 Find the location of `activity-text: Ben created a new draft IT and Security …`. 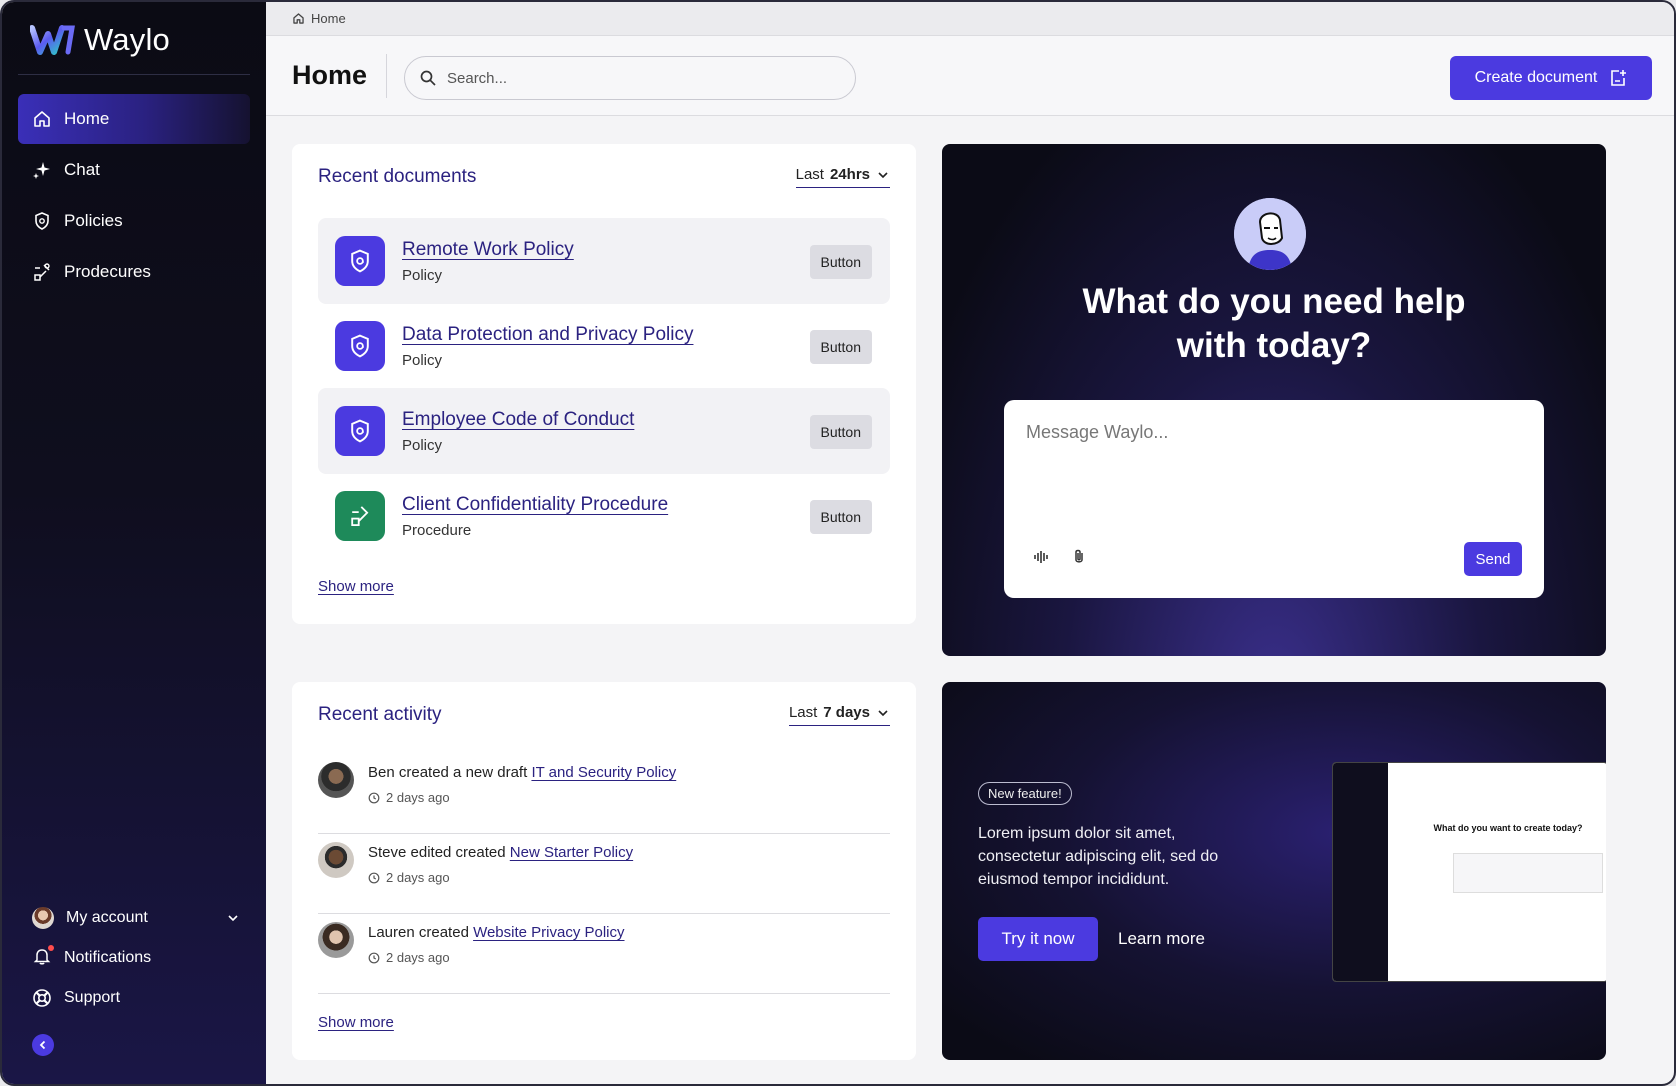

activity-text: Ben created a new draft IT and Security … is located at coordinates (522, 772).